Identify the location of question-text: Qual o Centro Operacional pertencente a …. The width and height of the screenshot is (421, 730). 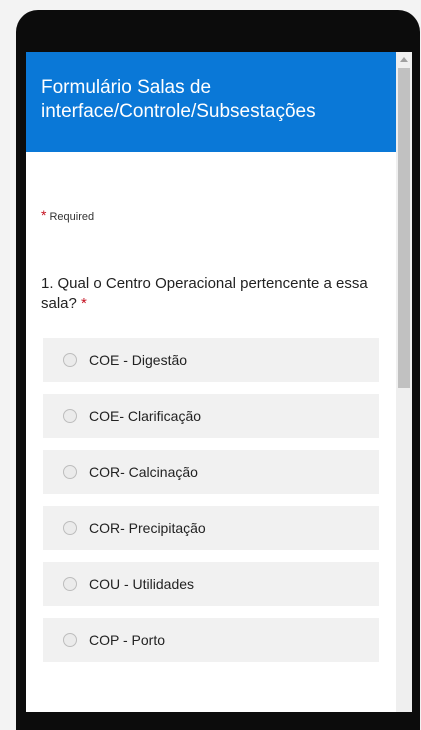
(204, 293).